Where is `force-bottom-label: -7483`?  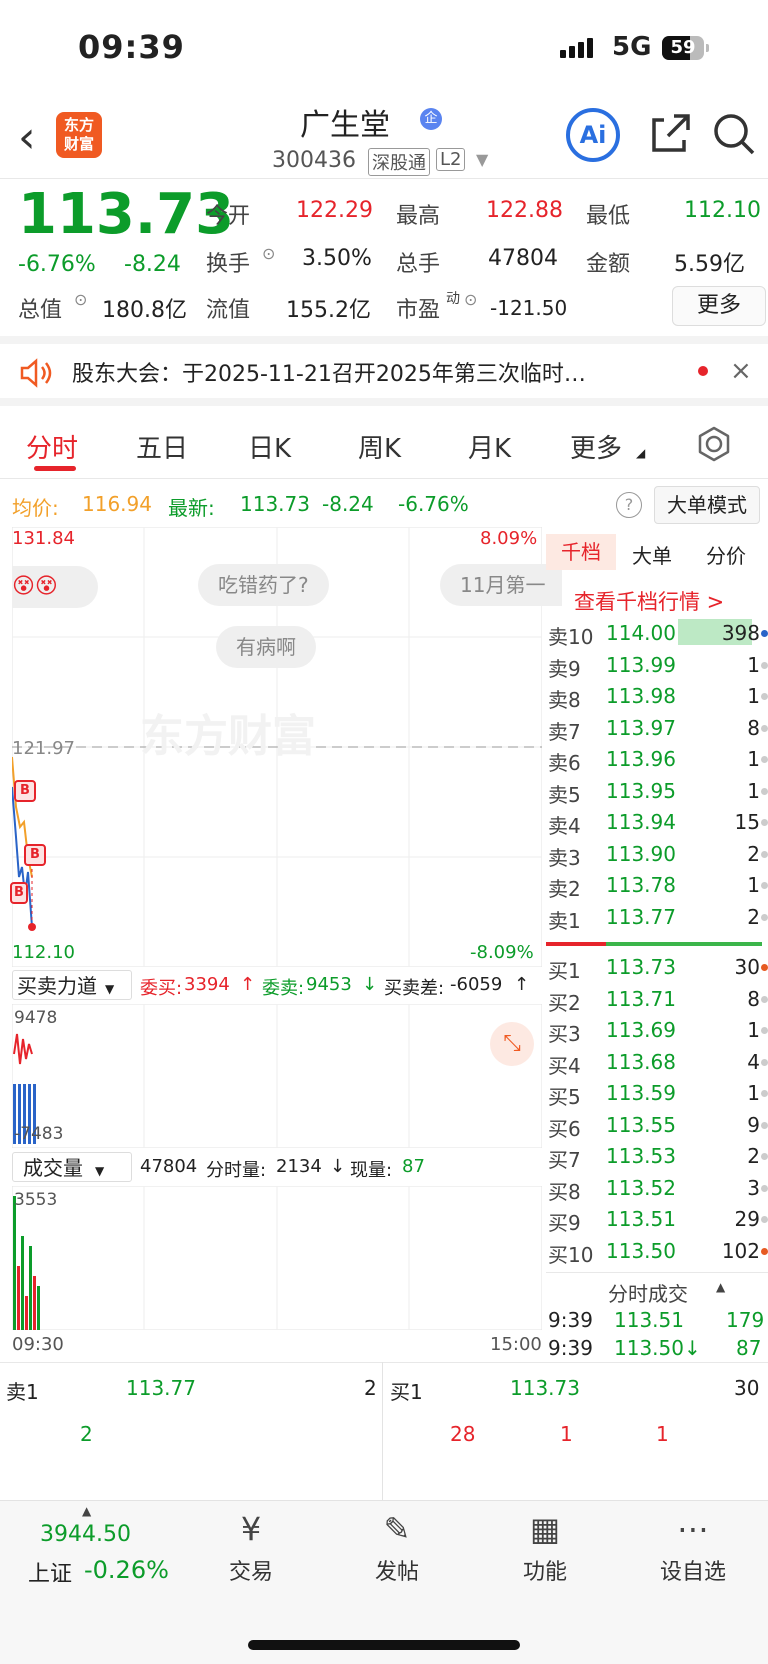 force-bottom-label: -7483 is located at coordinates (39, 1134).